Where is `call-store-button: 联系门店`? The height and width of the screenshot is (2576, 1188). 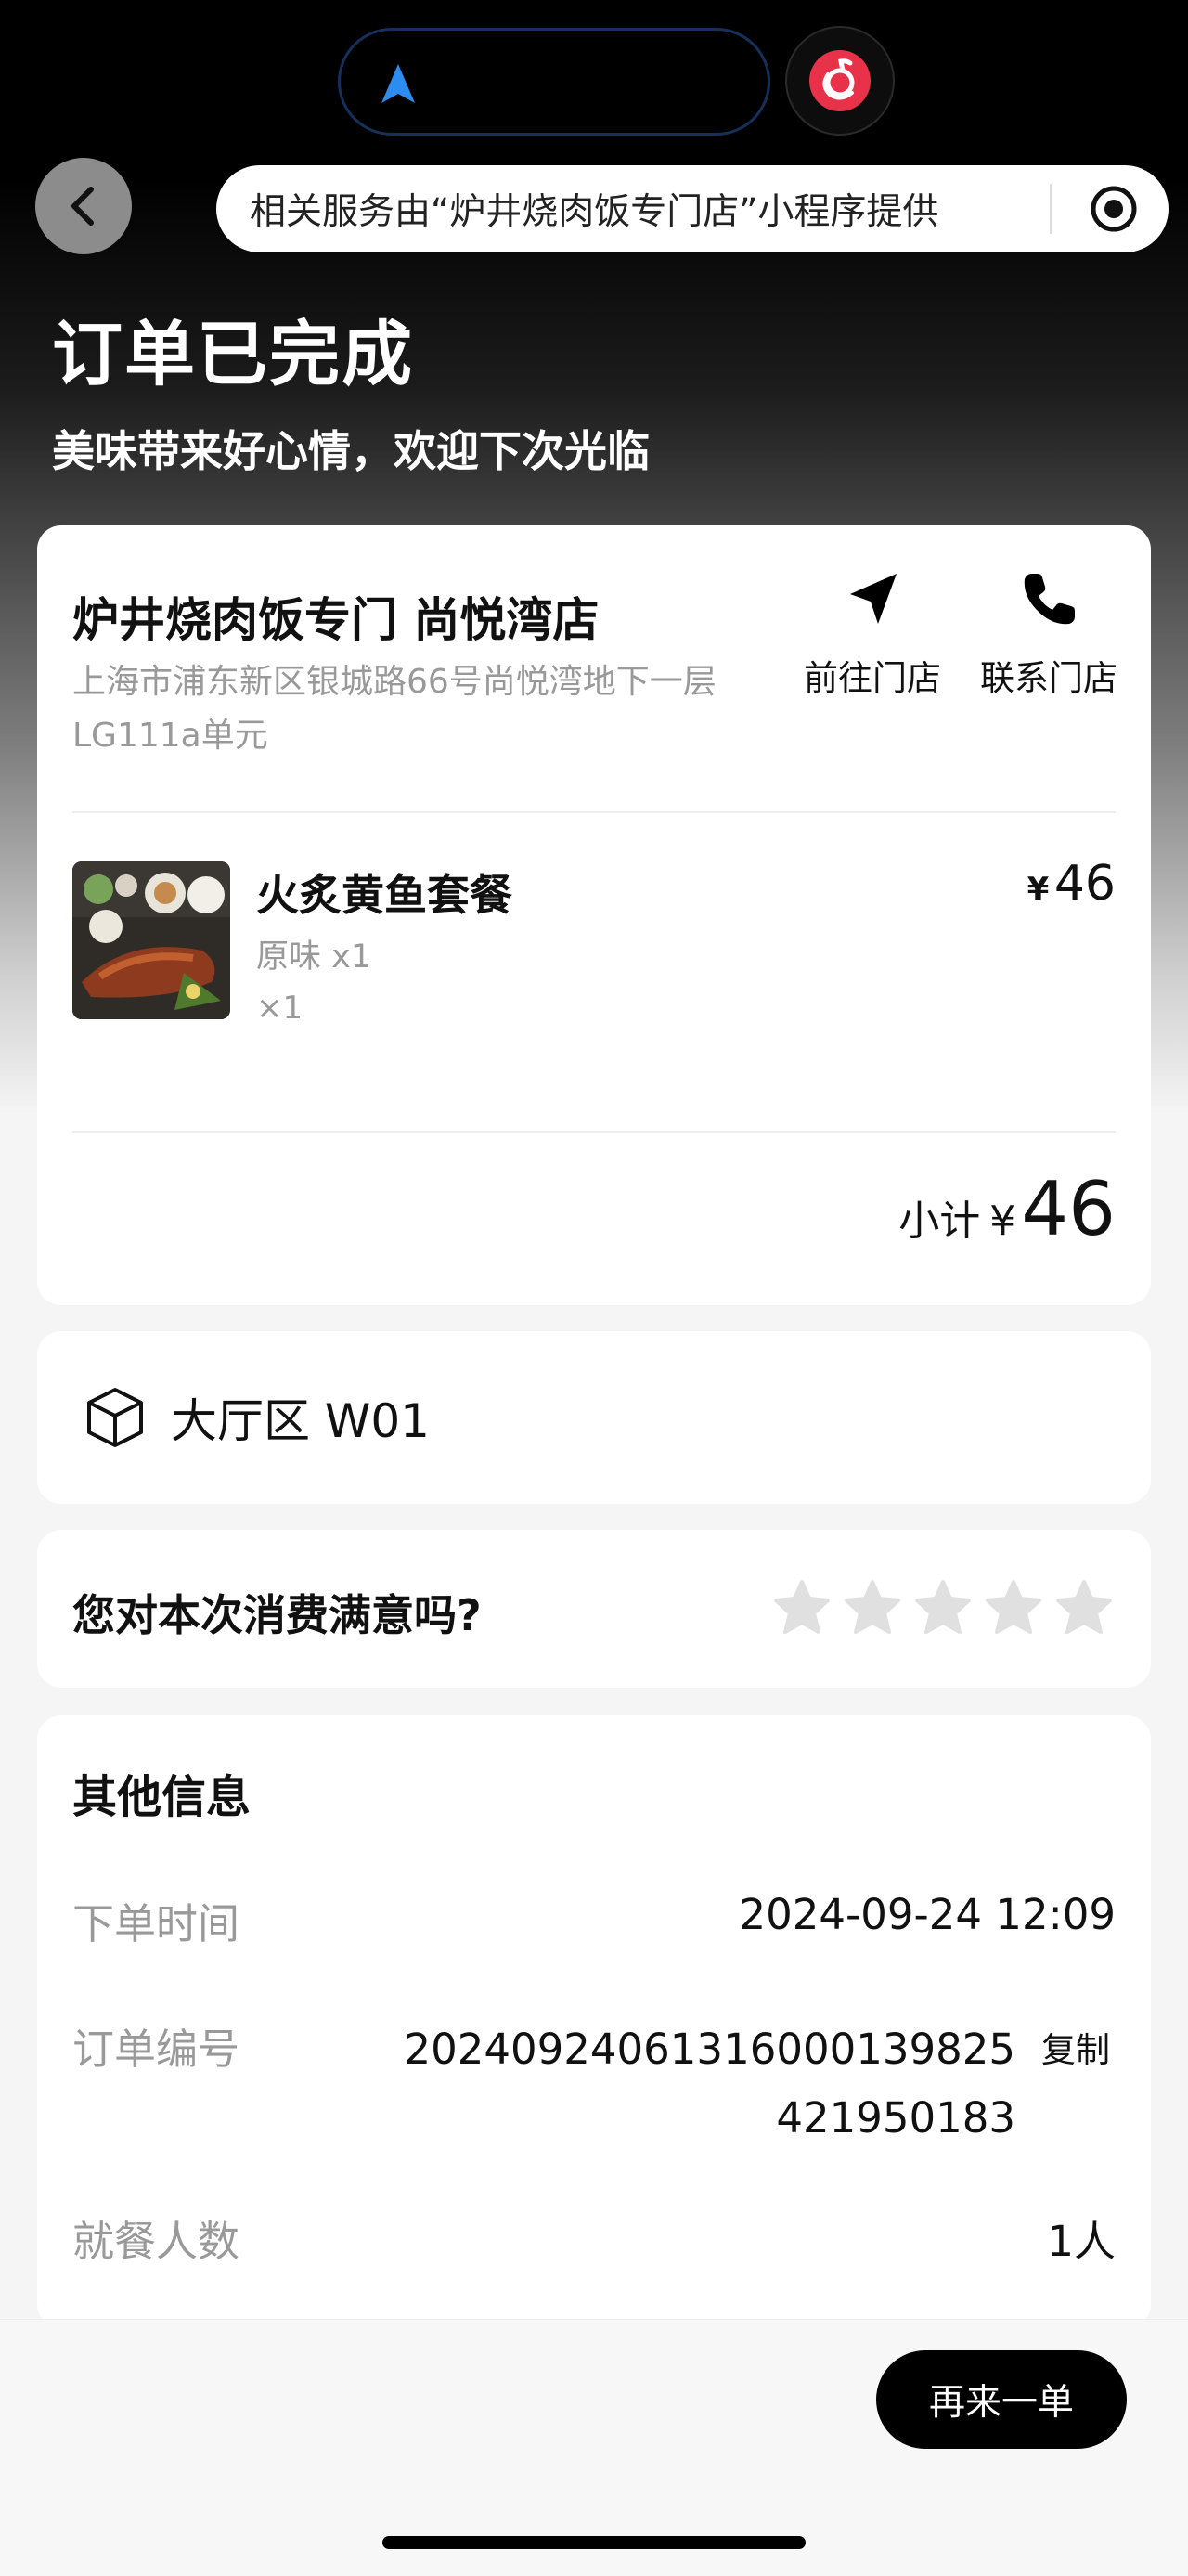
call-store-button: 联系门店 is located at coordinates (1048, 635).